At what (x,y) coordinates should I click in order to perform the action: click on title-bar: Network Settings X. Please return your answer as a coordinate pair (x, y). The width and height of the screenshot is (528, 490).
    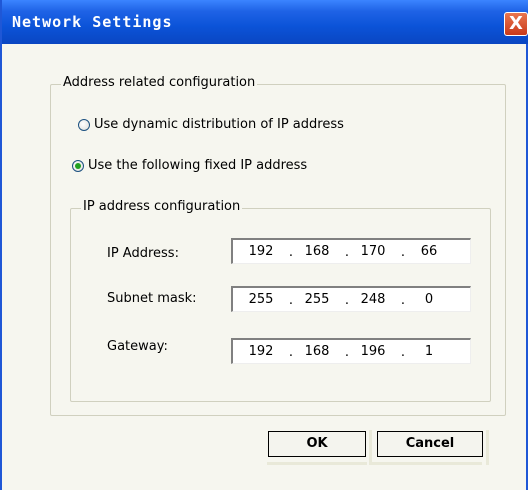
    Looking at the image, I should click on (265, 22).